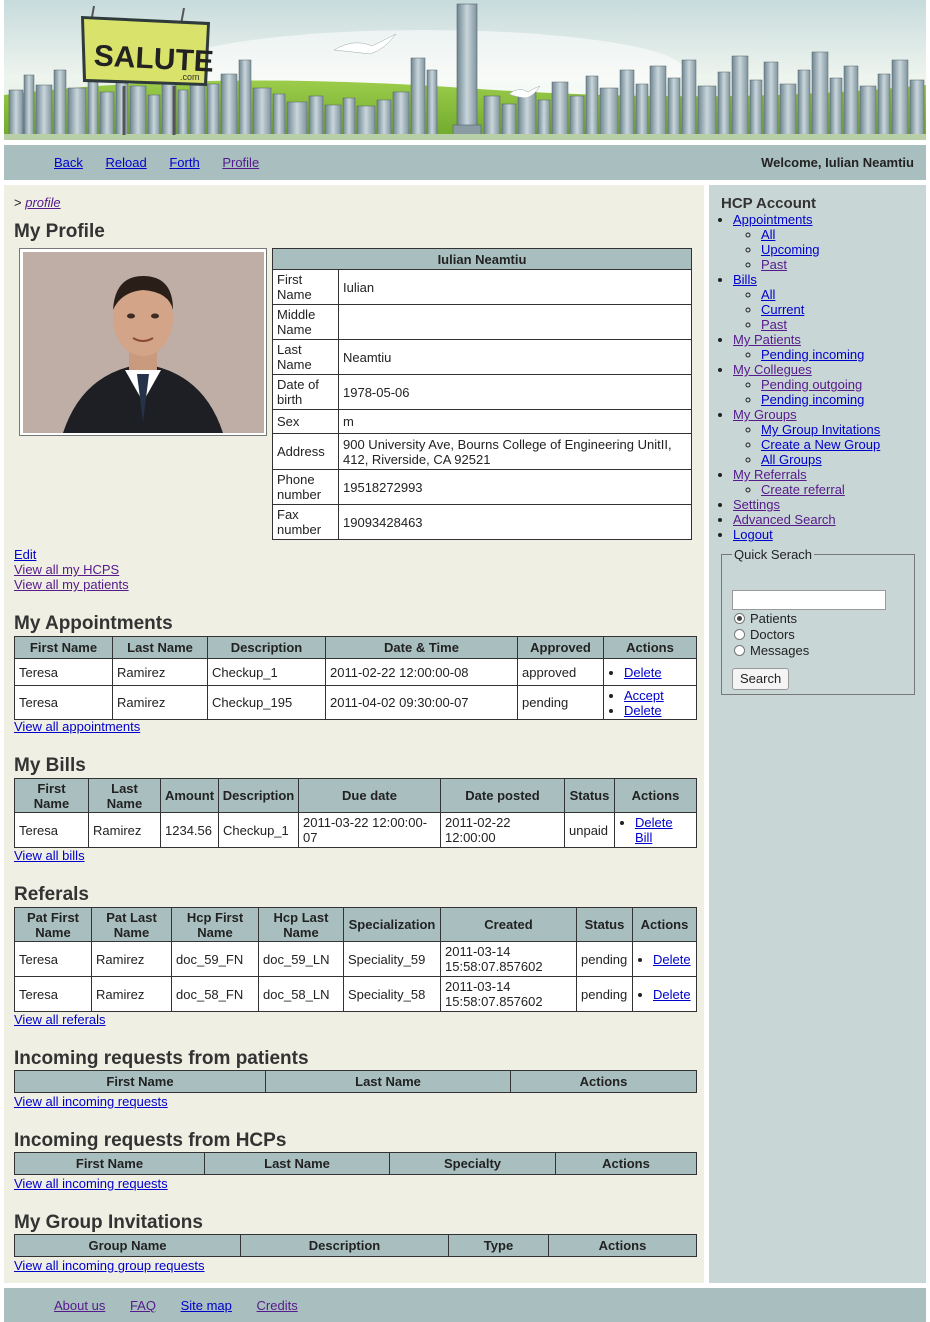 The width and height of the screenshot is (930, 1322). I want to click on bills-link: Bills, so click(745, 279).